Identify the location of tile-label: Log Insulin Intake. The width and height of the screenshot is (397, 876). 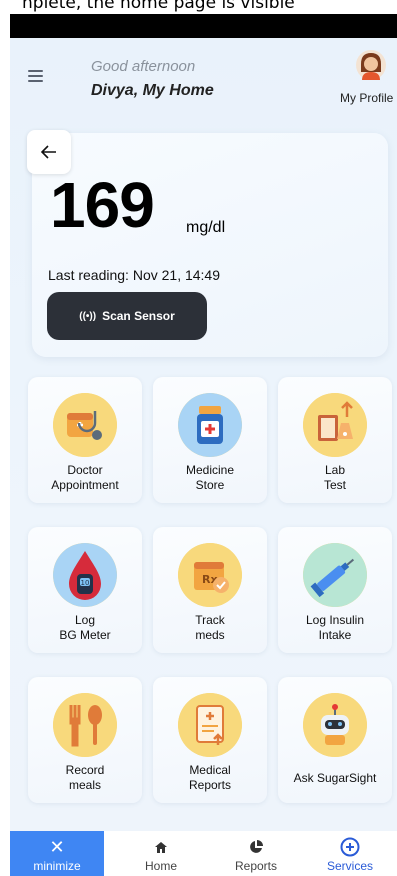
(335, 627).